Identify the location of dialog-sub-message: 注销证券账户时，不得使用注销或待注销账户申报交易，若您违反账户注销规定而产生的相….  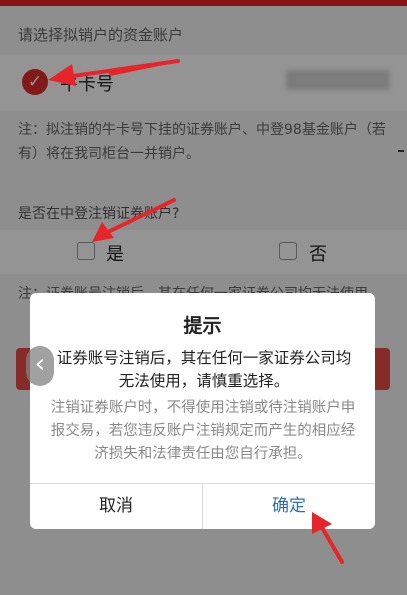
(203, 431).